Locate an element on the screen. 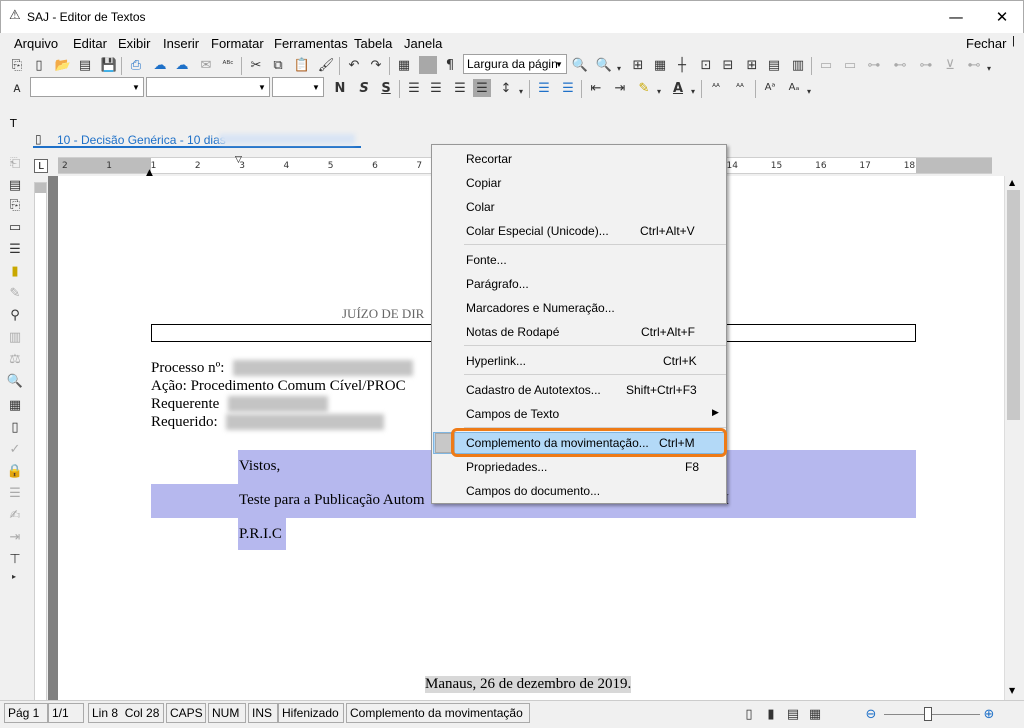 This screenshot has height=728, width=1024. align-left-icon: ☰ is located at coordinates (414, 88).